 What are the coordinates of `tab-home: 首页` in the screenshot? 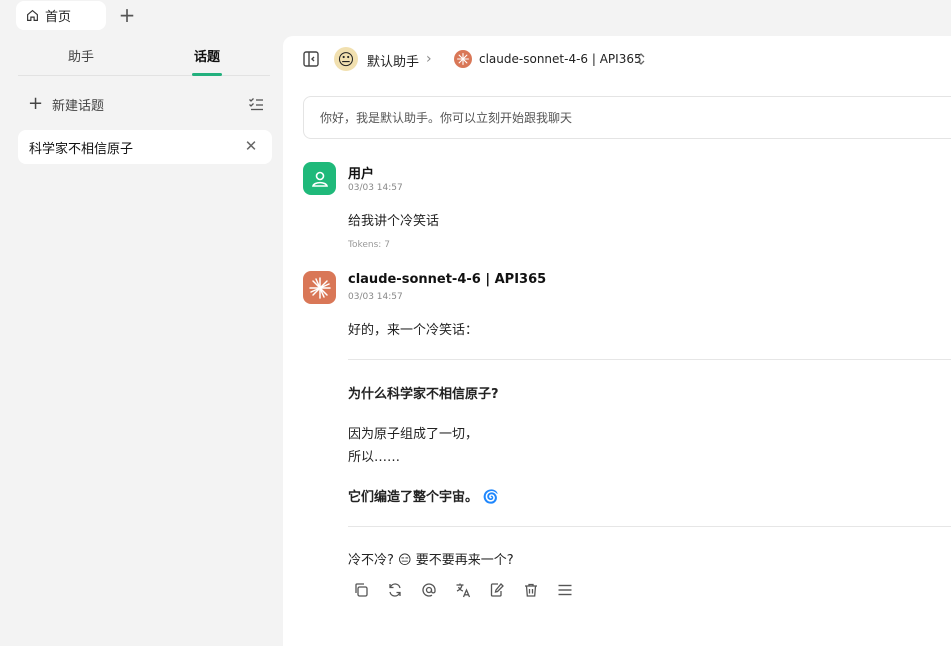 It's located at (61, 15).